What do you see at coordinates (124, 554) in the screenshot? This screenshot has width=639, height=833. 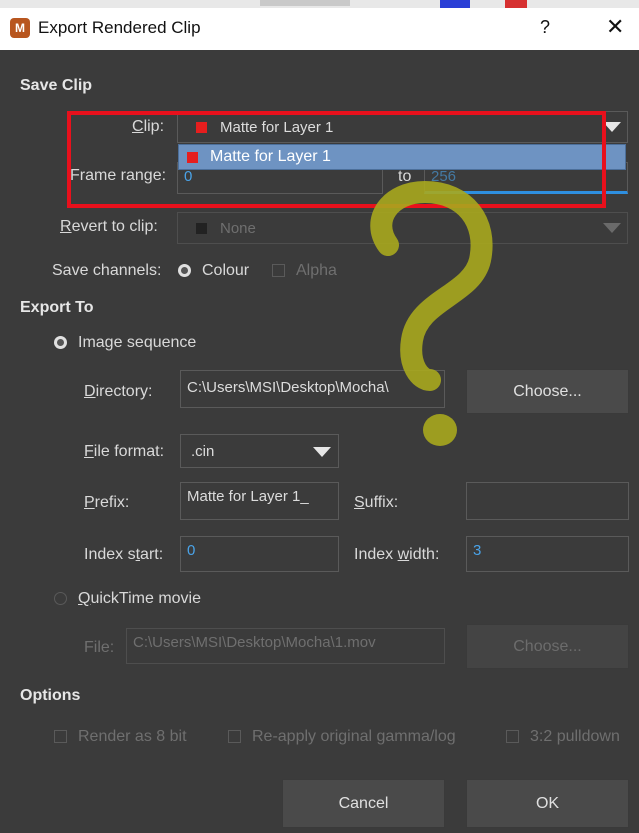 I see `index-start-label: Index start:` at bounding box center [124, 554].